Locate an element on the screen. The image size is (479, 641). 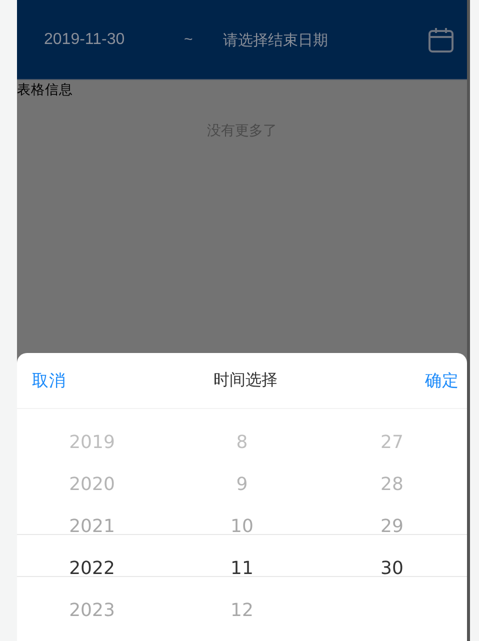
picker-option: 8 is located at coordinates (242, 442).